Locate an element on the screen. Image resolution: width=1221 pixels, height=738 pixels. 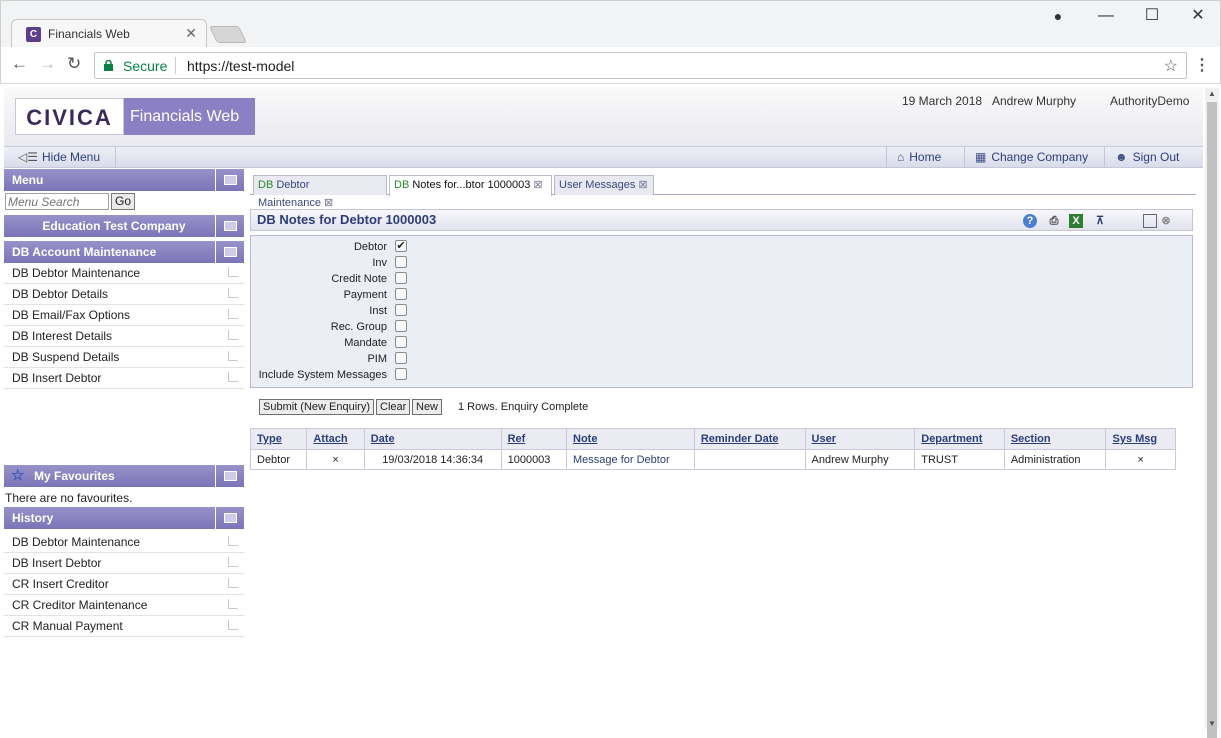
forward-icon: → is located at coordinates (47, 64).